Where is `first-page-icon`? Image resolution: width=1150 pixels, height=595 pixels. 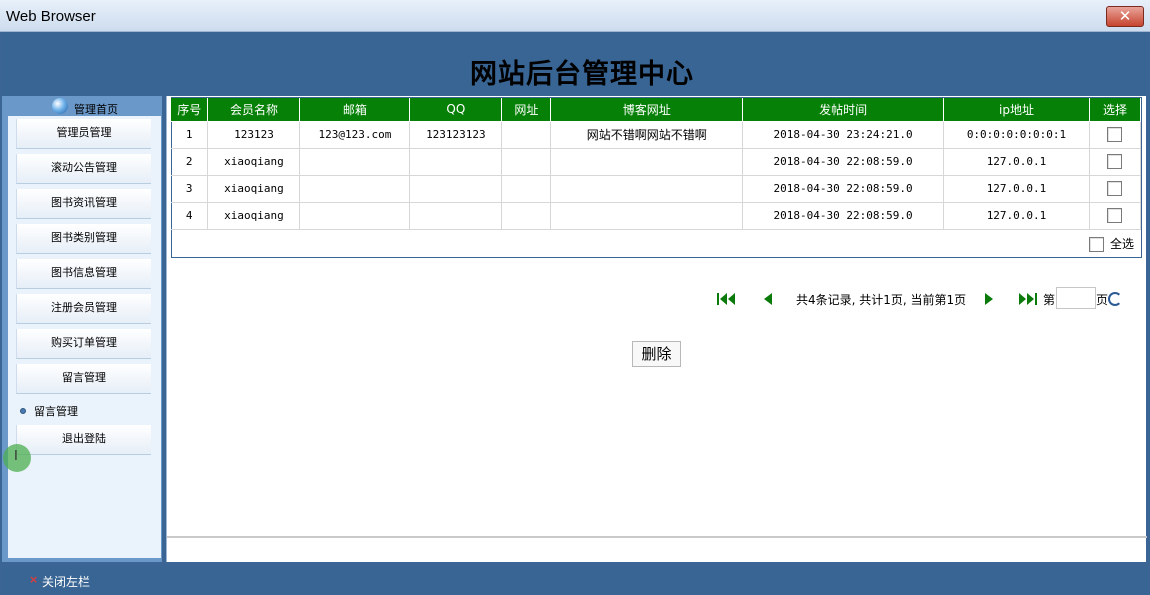
first-page-icon is located at coordinates (727, 299).